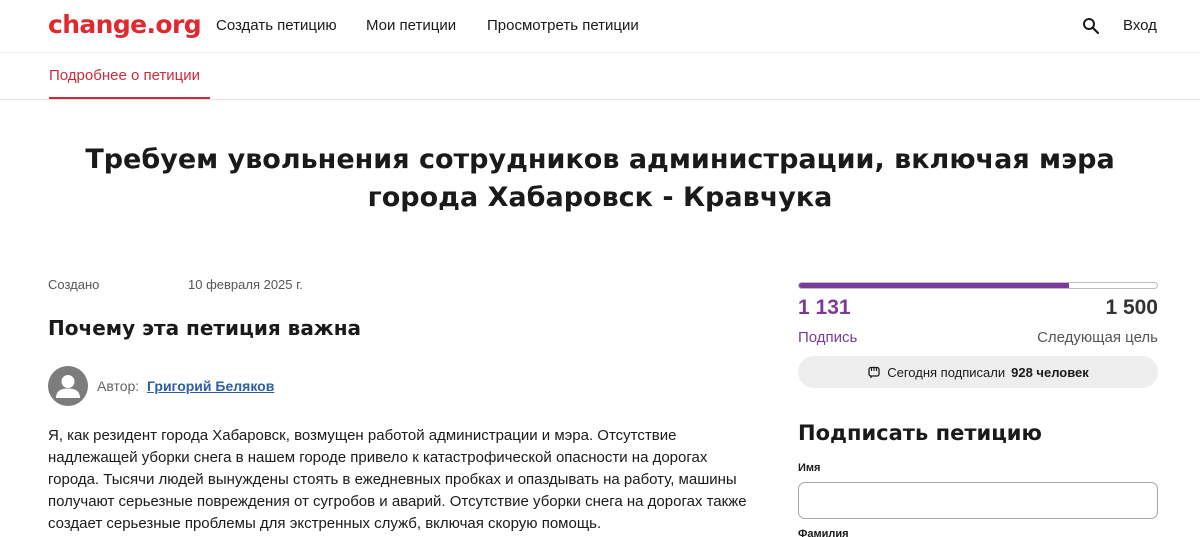 This screenshot has width=1200, height=537. What do you see at coordinates (563, 25) in the screenshot?
I see `nav-browse-petitions: Просмотреть петиции` at bounding box center [563, 25].